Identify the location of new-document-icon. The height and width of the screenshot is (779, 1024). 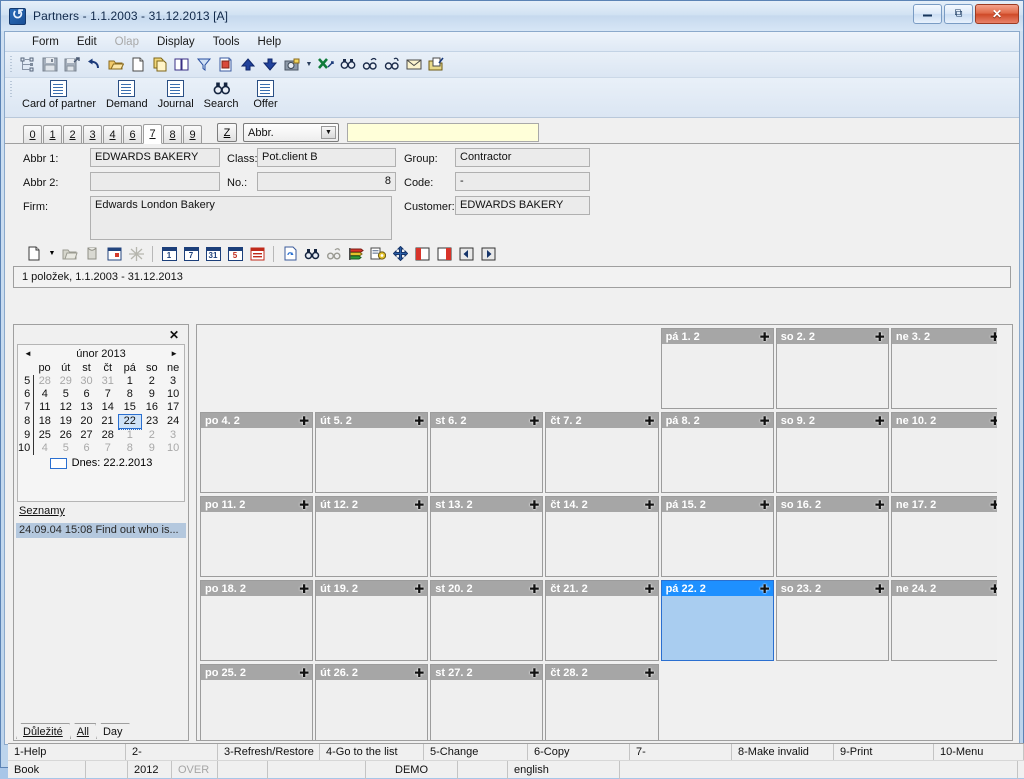
(138, 65).